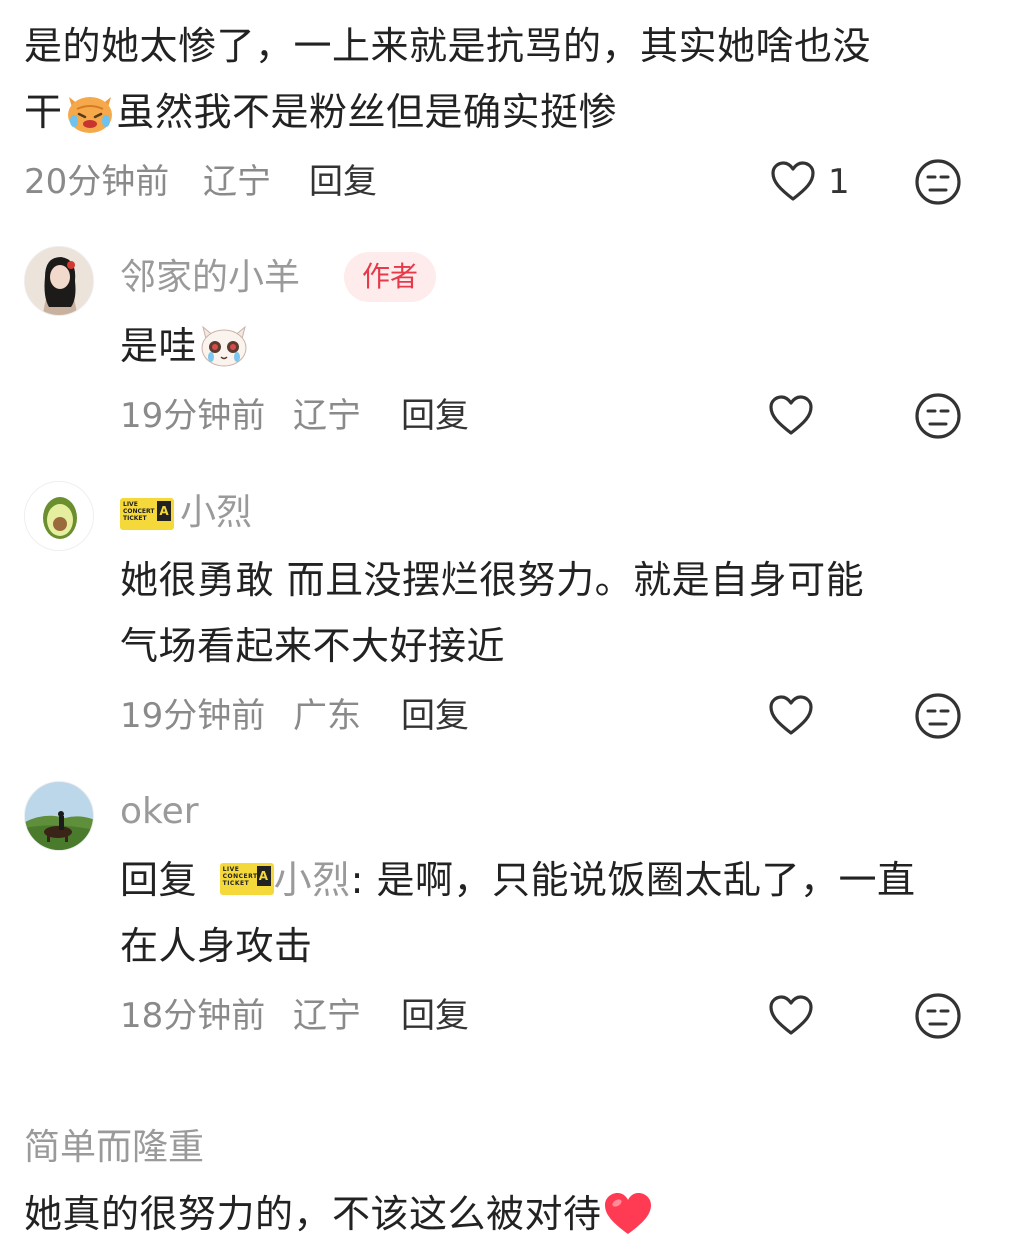 This screenshot has width=1010, height=1256. What do you see at coordinates (435, 416) in the screenshot?
I see `comment-2-reply-button: 回复` at bounding box center [435, 416].